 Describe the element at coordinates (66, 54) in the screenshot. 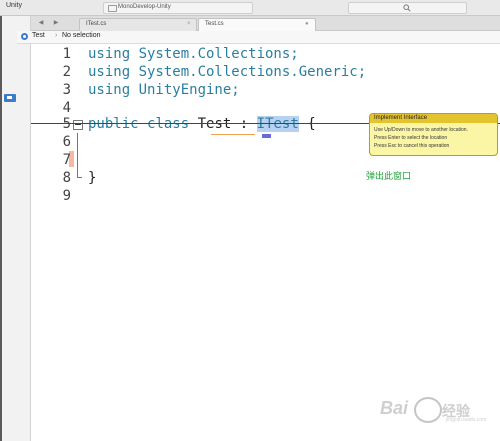

I see `line-number: 1` at that location.